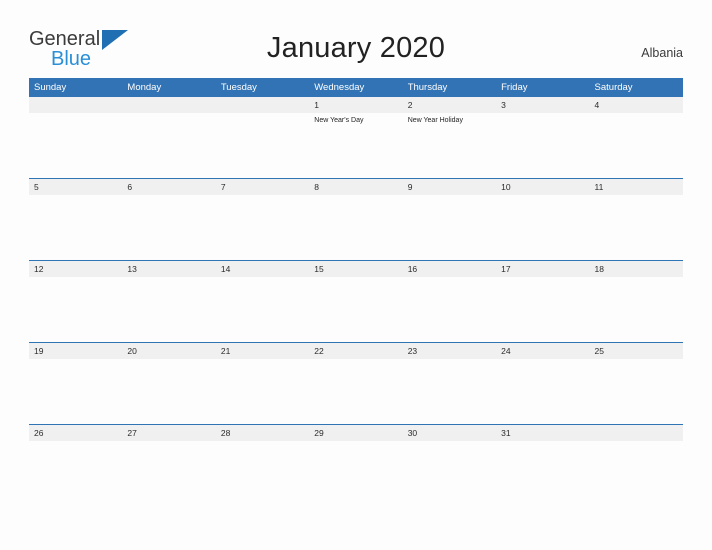 This screenshot has height=550, width=712. I want to click on day-number: 27, so click(168, 433).